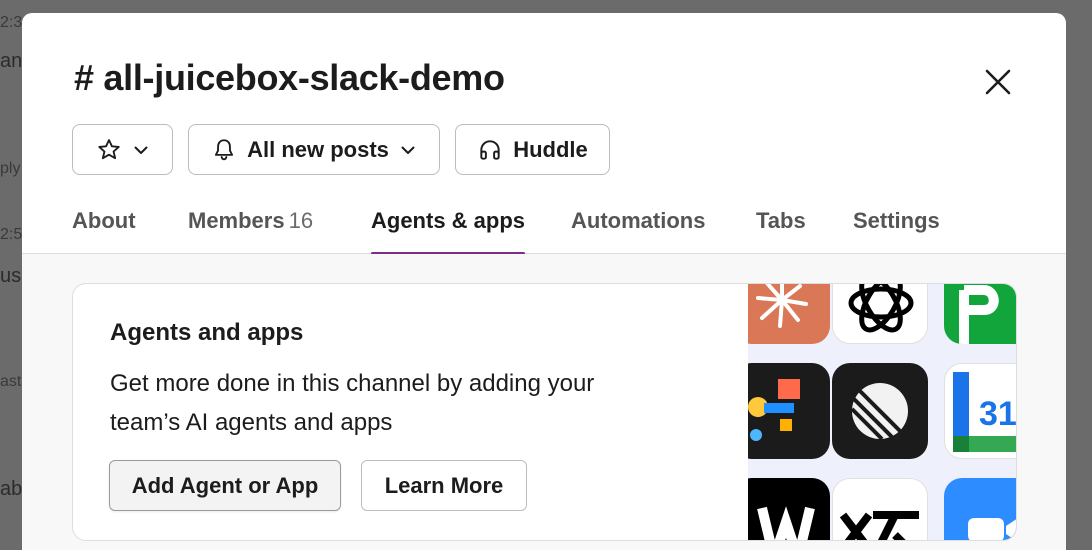  Describe the element at coordinates (11, 22) in the screenshot. I see `background-text: 2:3` at that location.